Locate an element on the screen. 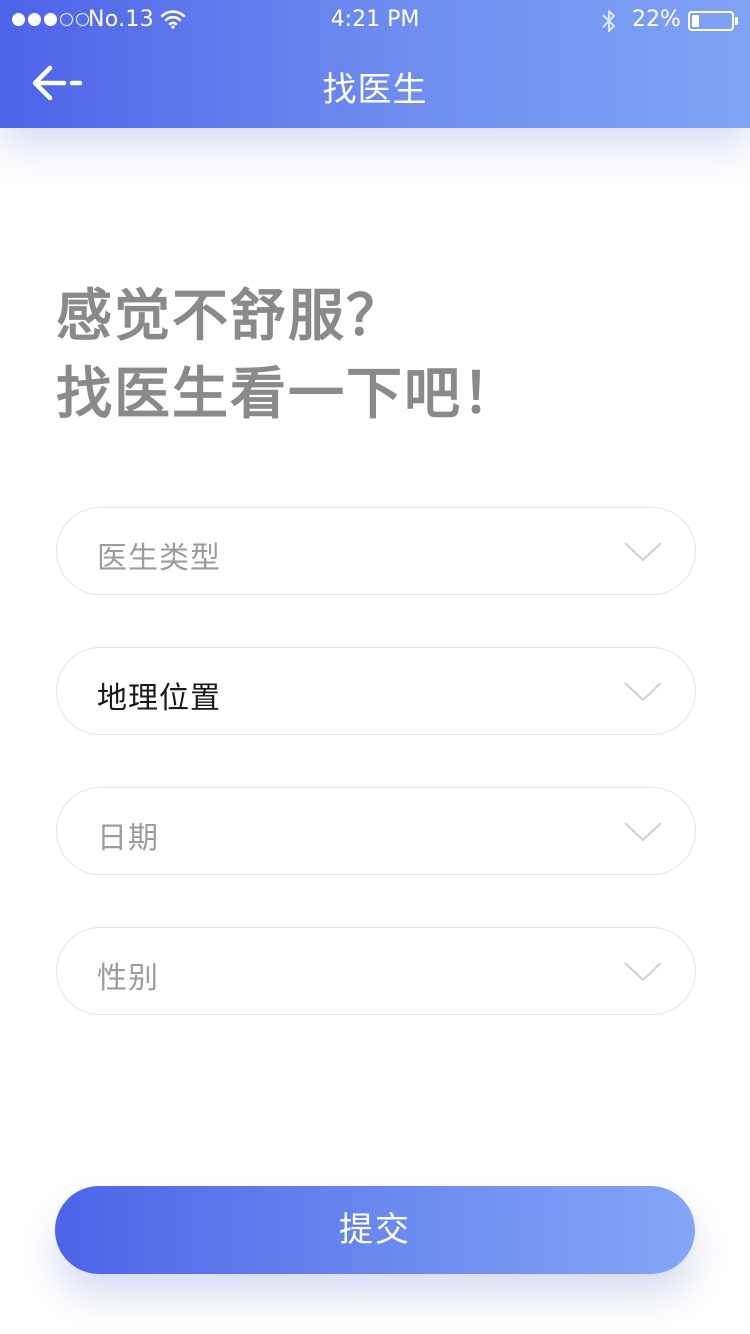 The height and width of the screenshot is (1334, 750). headline-line-2: 找医生看一下吧！ is located at coordinates (288, 394).